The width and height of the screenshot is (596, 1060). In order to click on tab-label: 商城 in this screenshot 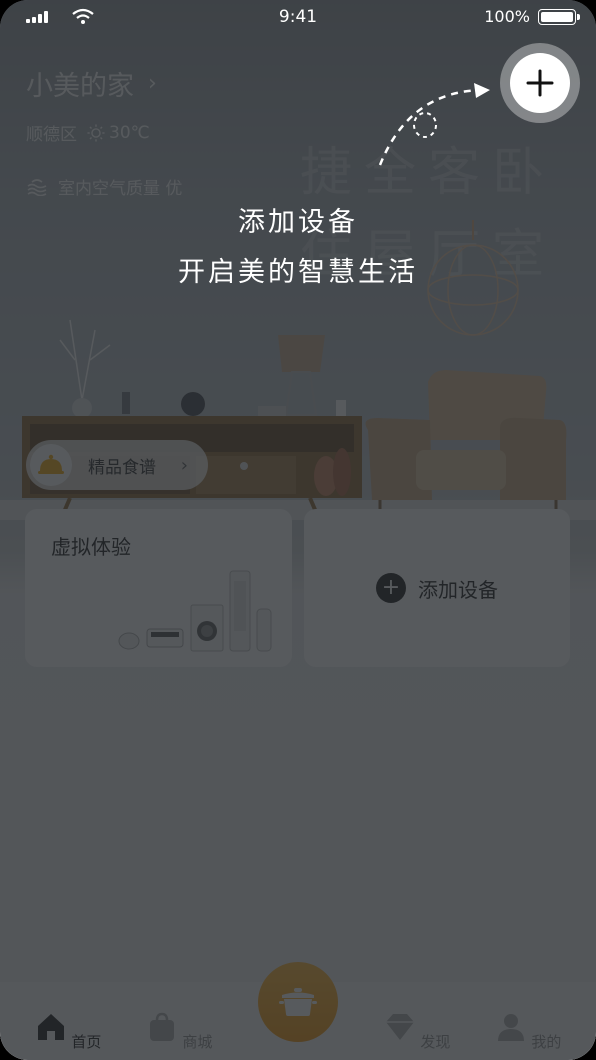, I will do `click(197, 1042)`.